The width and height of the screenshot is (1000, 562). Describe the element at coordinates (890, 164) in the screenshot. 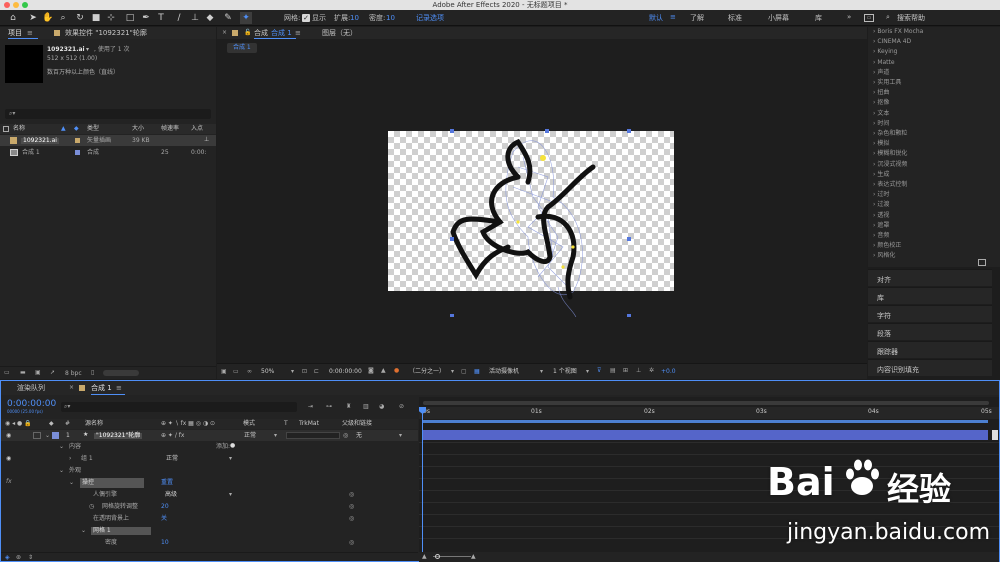

I see `effect-category: › 沉浸式视频` at that location.